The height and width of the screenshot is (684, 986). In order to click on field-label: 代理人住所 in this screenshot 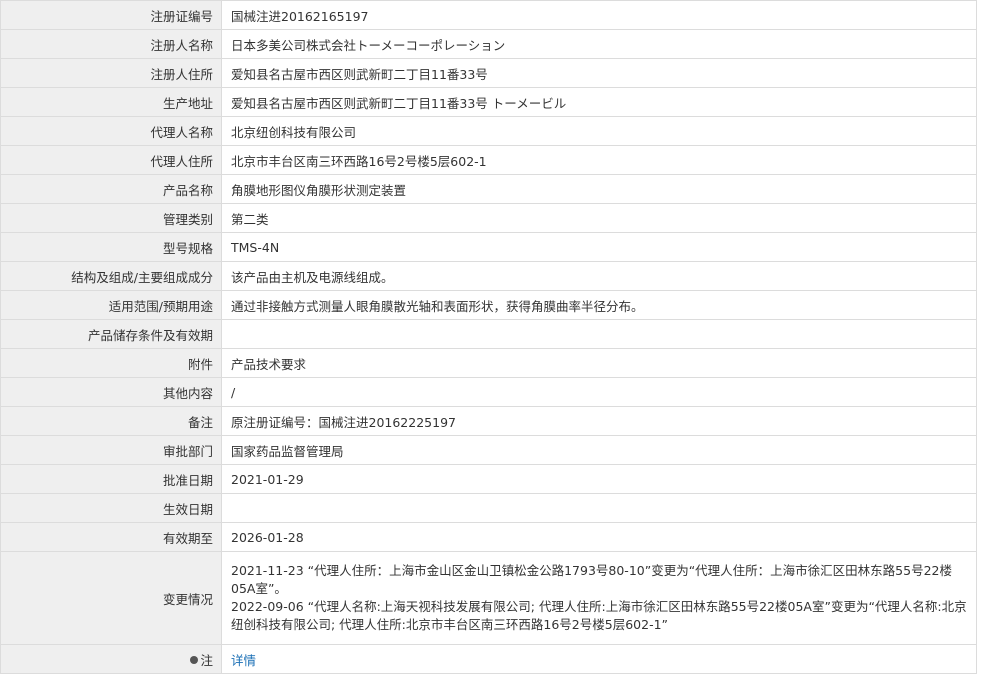, I will do `click(111, 160)`.